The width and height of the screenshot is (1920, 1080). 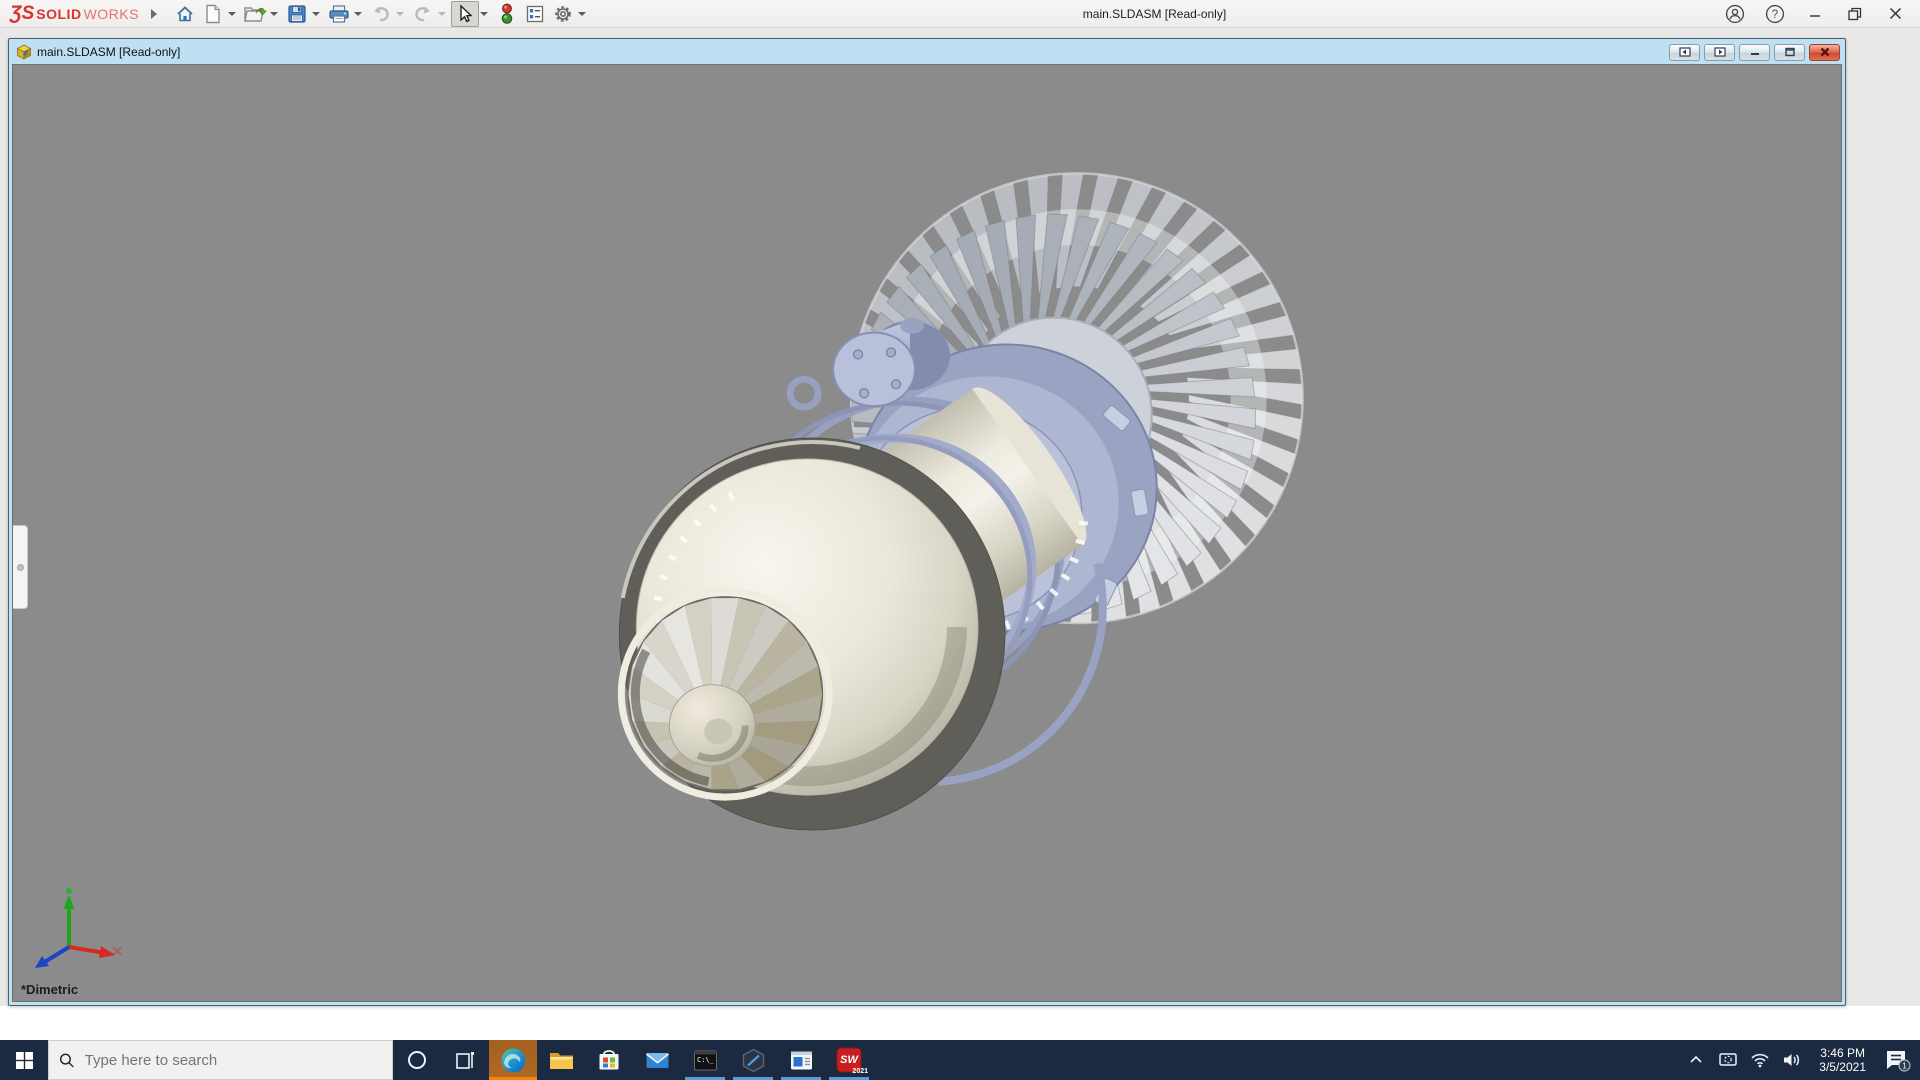 I want to click on exhaust-nozzle, so click(x=812, y=634).